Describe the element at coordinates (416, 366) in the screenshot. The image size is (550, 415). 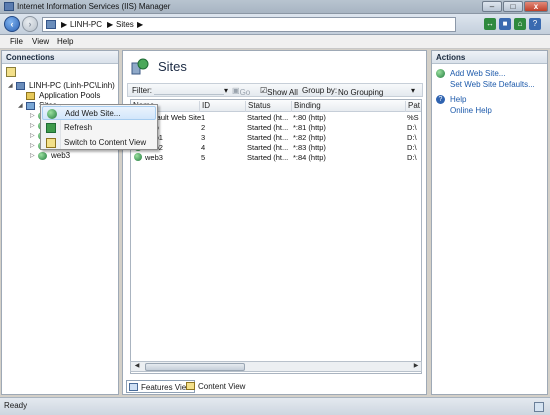
I see `scroll-right-icon: ▶` at that location.